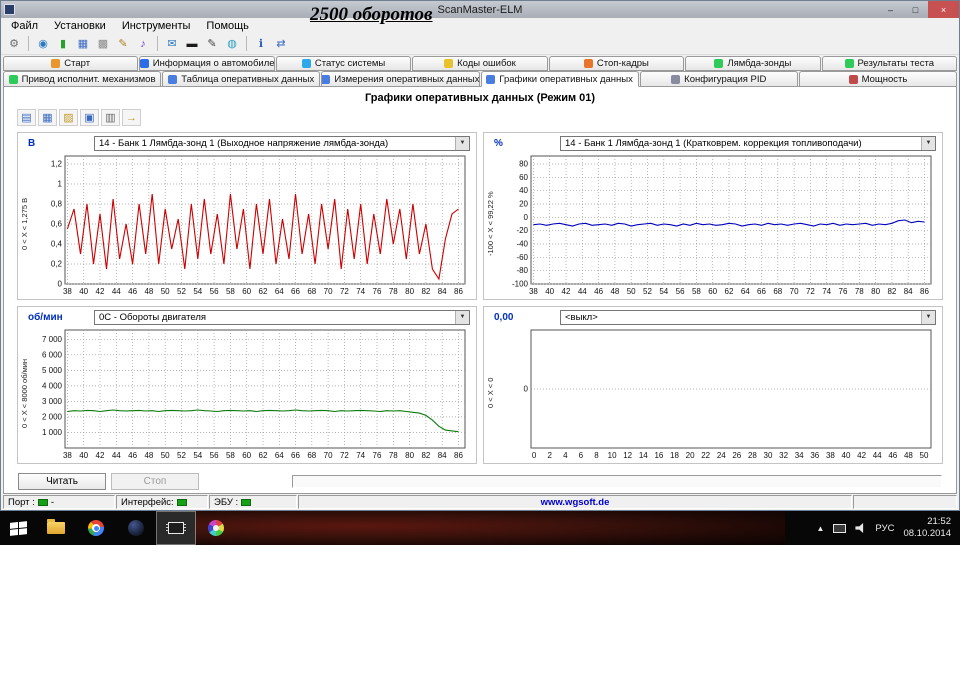 The image size is (960, 684). Describe the element at coordinates (18, 528) in the screenshot. I see `start-button` at that location.